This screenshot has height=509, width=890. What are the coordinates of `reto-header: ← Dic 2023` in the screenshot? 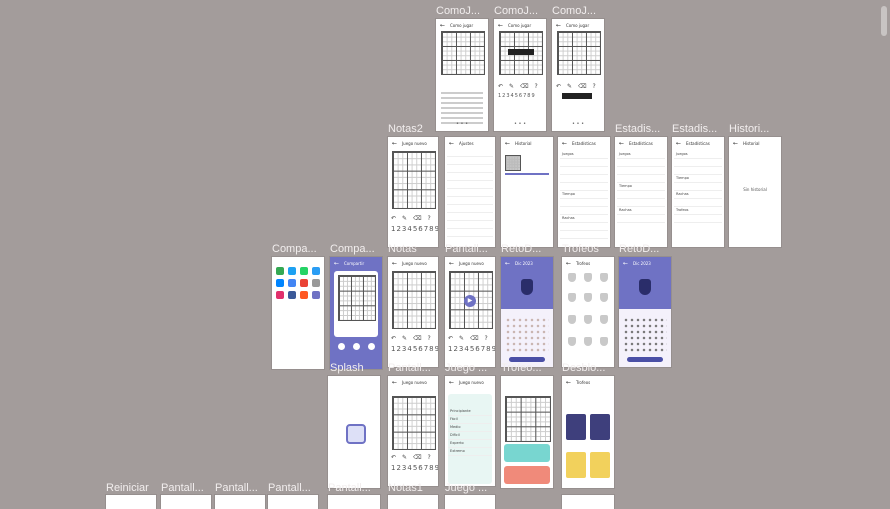 It's located at (645, 283).